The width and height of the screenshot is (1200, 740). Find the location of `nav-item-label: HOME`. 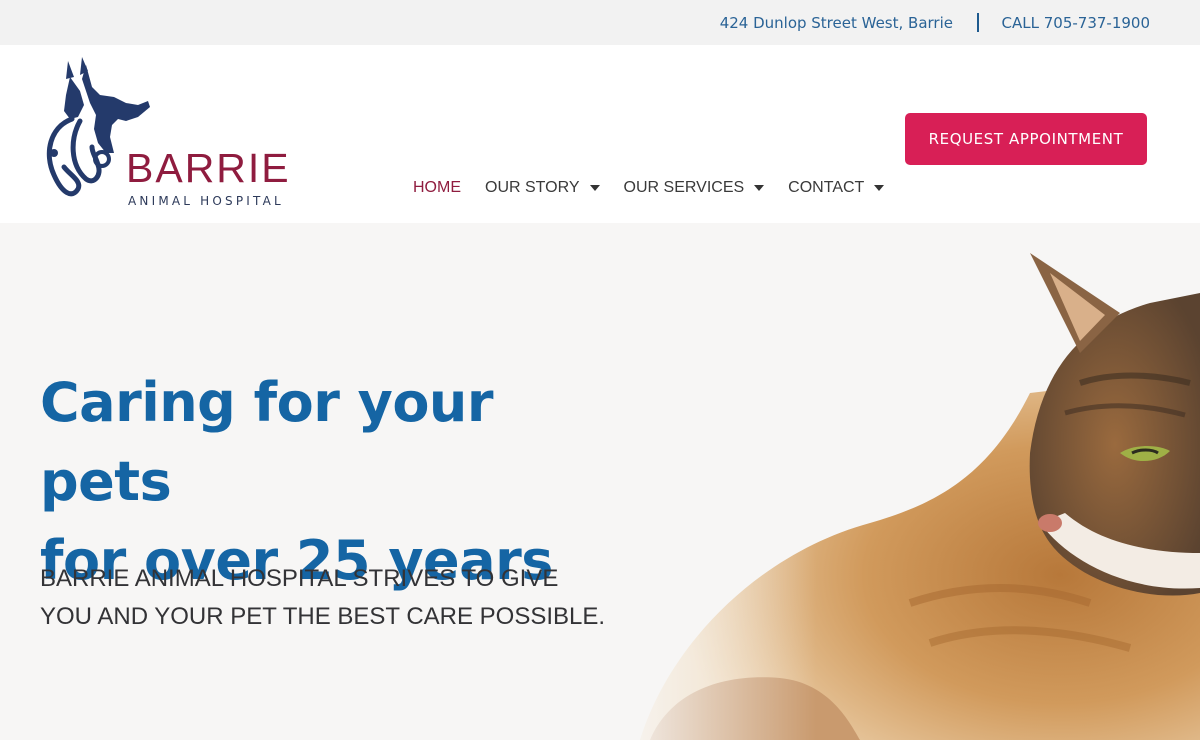

nav-item-label: HOME is located at coordinates (437, 187).